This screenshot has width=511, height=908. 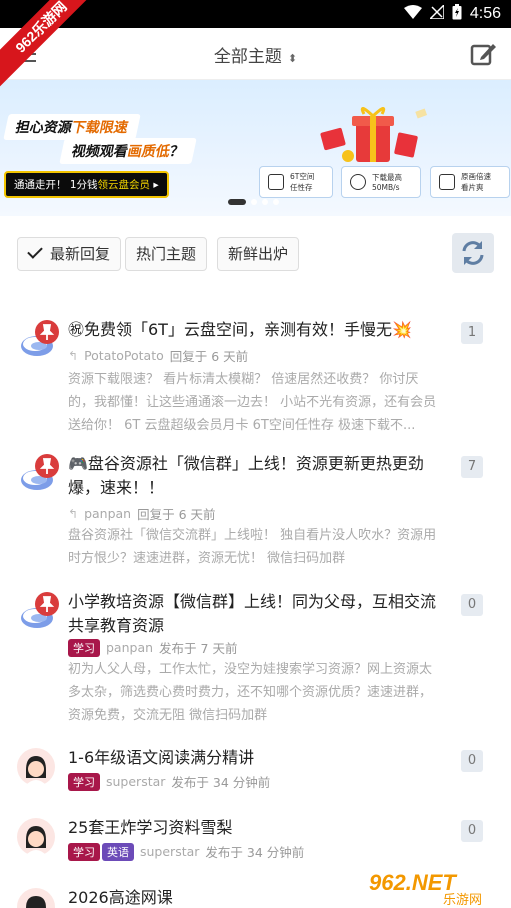 What do you see at coordinates (118, 851) in the screenshot?
I see `tag-english: 英语` at bounding box center [118, 851].